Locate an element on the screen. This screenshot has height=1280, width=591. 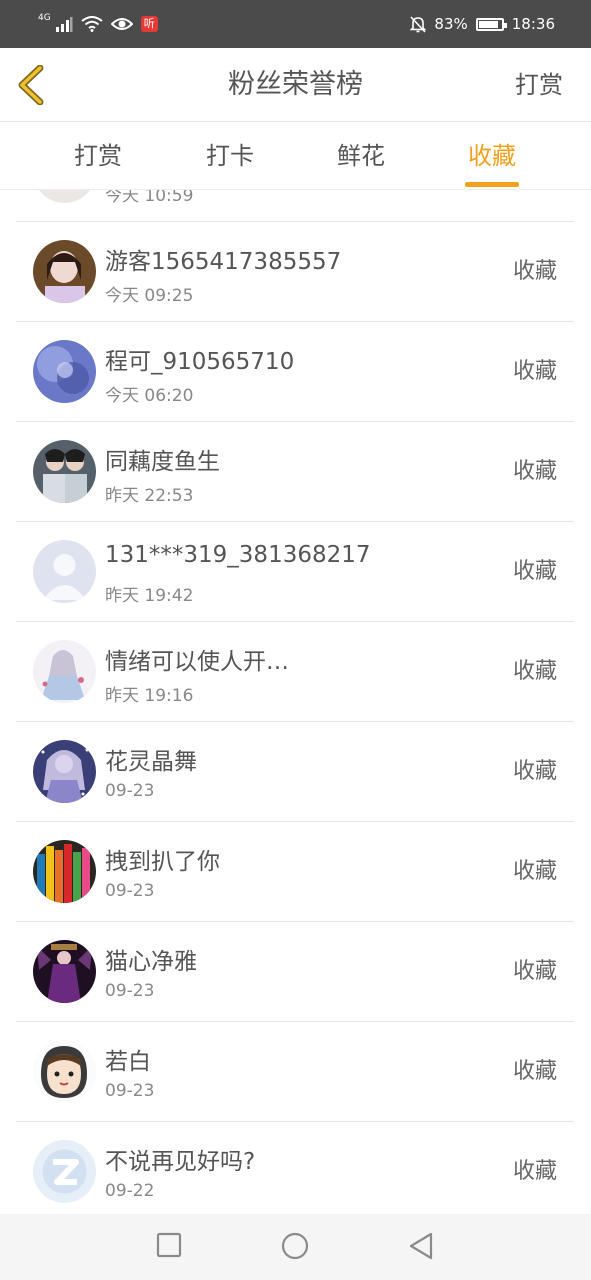
mute-bell-icon is located at coordinates (418, 24).